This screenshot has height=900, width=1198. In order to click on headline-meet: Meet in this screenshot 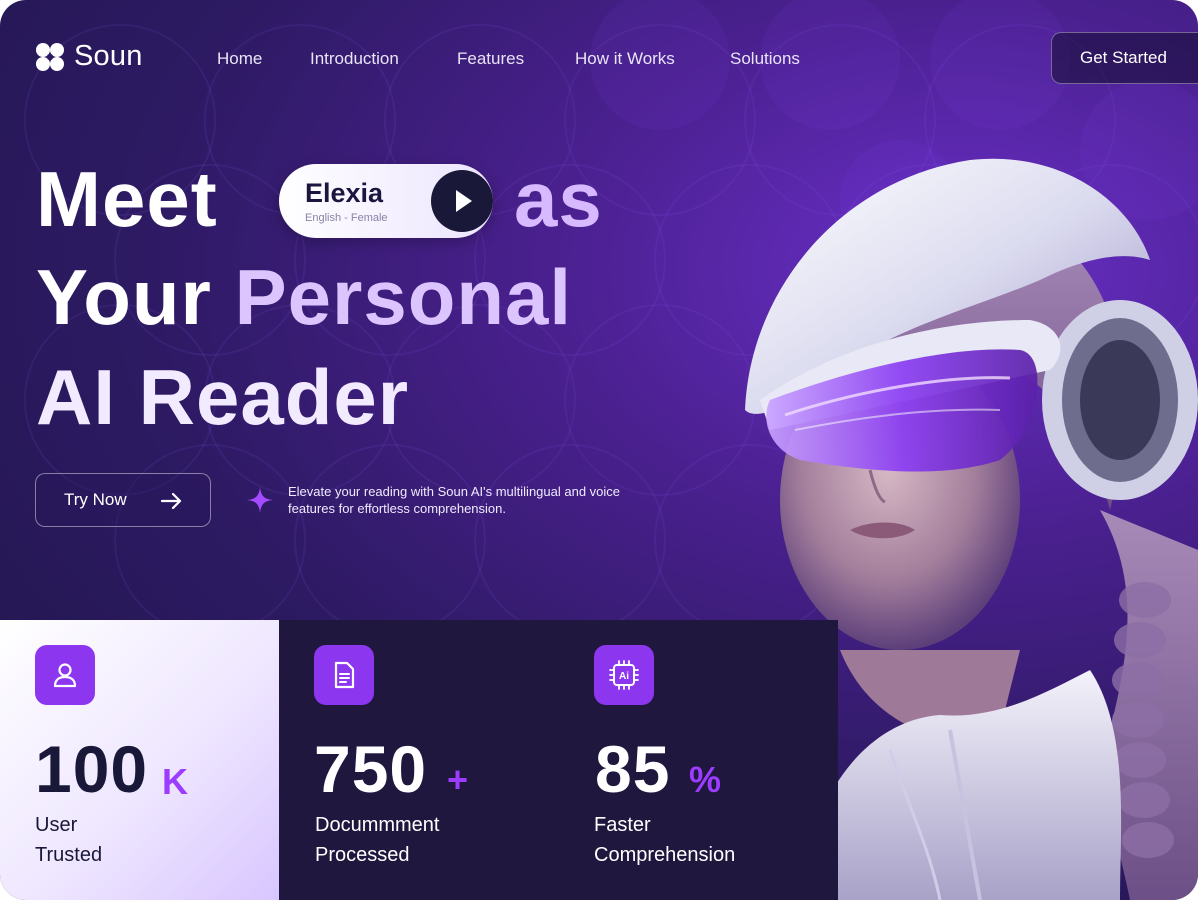, I will do `click(127, 199)`.